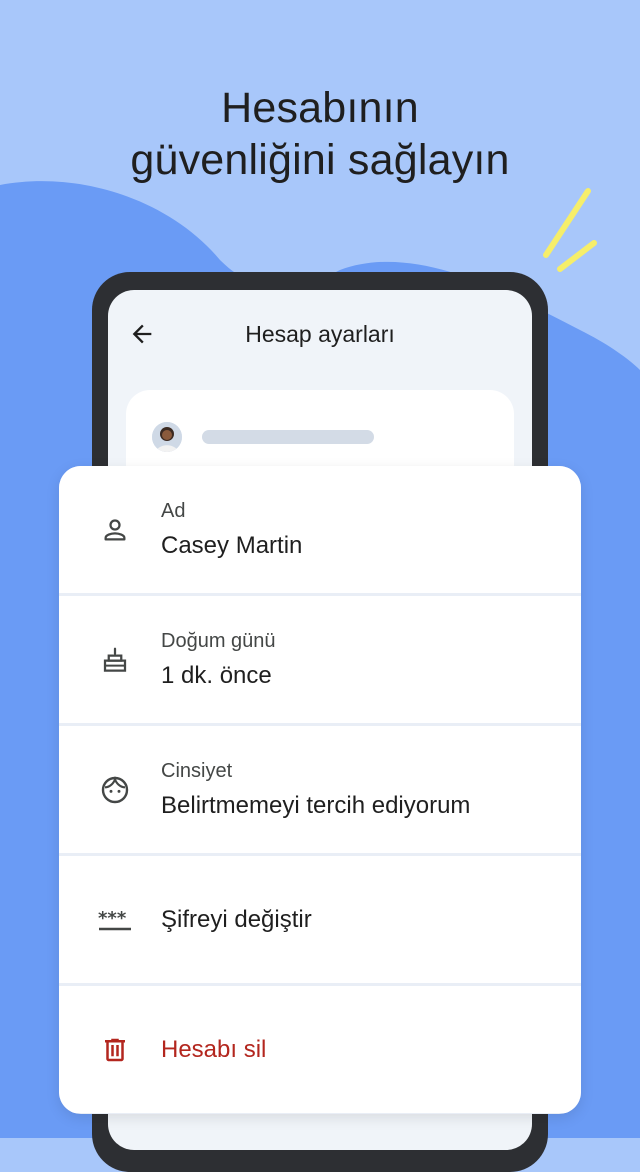  Describe the element at coordinates (173, 511) in the screenshot. I see `setting-label: Ad` at that location.